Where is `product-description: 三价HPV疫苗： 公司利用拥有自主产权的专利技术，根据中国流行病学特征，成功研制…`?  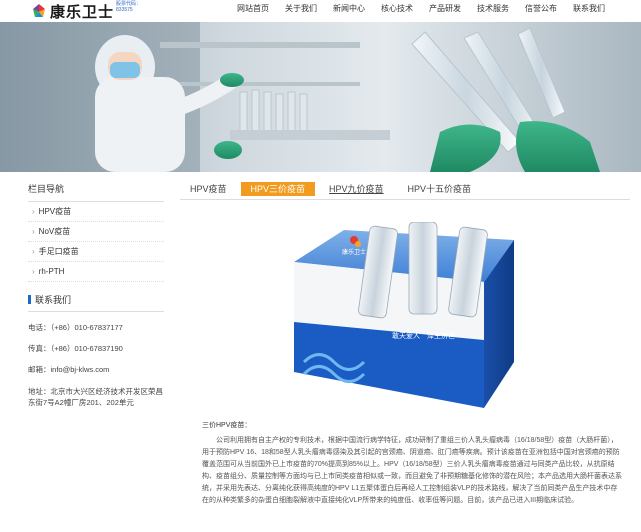 product-description: 三价HPV疫苗： 公司利用拥有自主产权的专利技术，根据中国流行病学特征，成功研制… is located at coordinates (412, 463).